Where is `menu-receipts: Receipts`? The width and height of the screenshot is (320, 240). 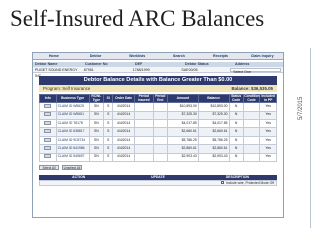 menu-receipts: Receipts is located at coordinates (221, 56).